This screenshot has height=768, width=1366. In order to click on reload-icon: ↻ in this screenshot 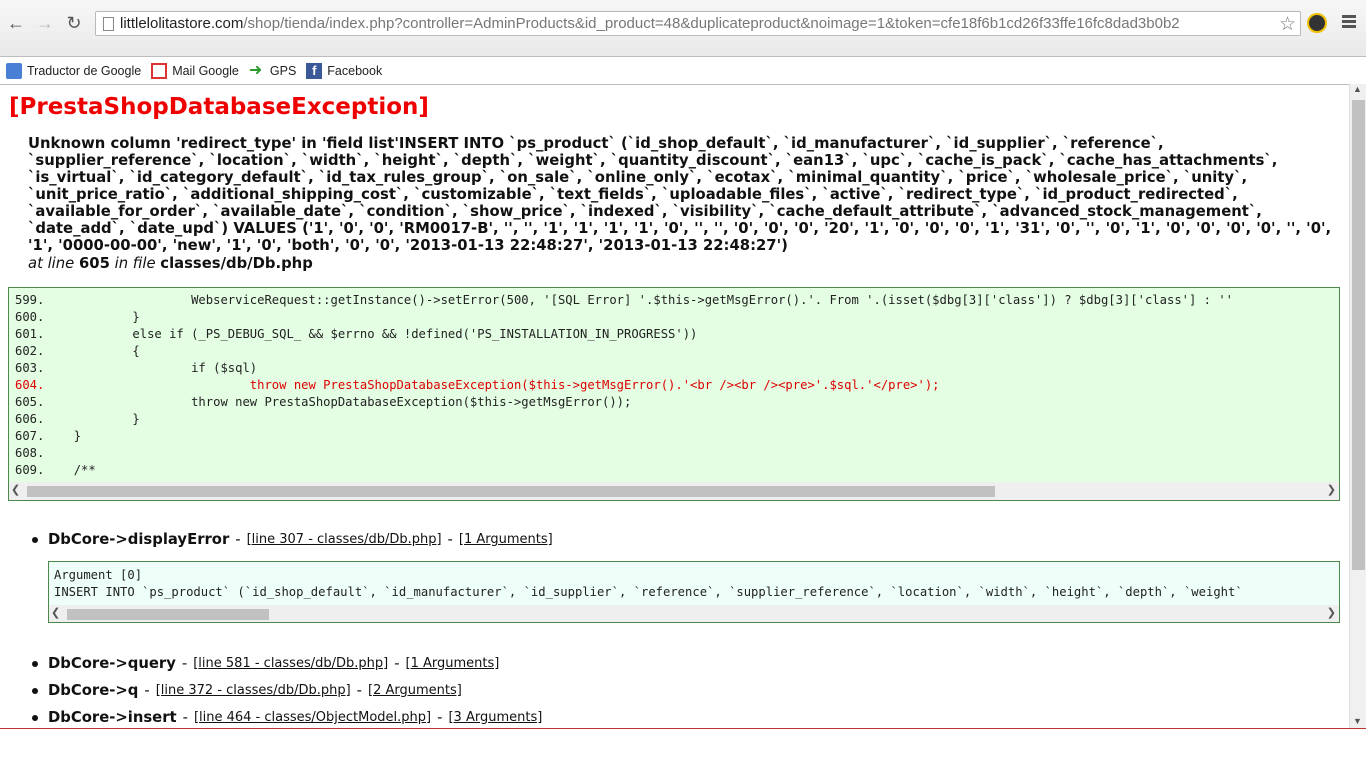, I will do `click(74, 22)`.